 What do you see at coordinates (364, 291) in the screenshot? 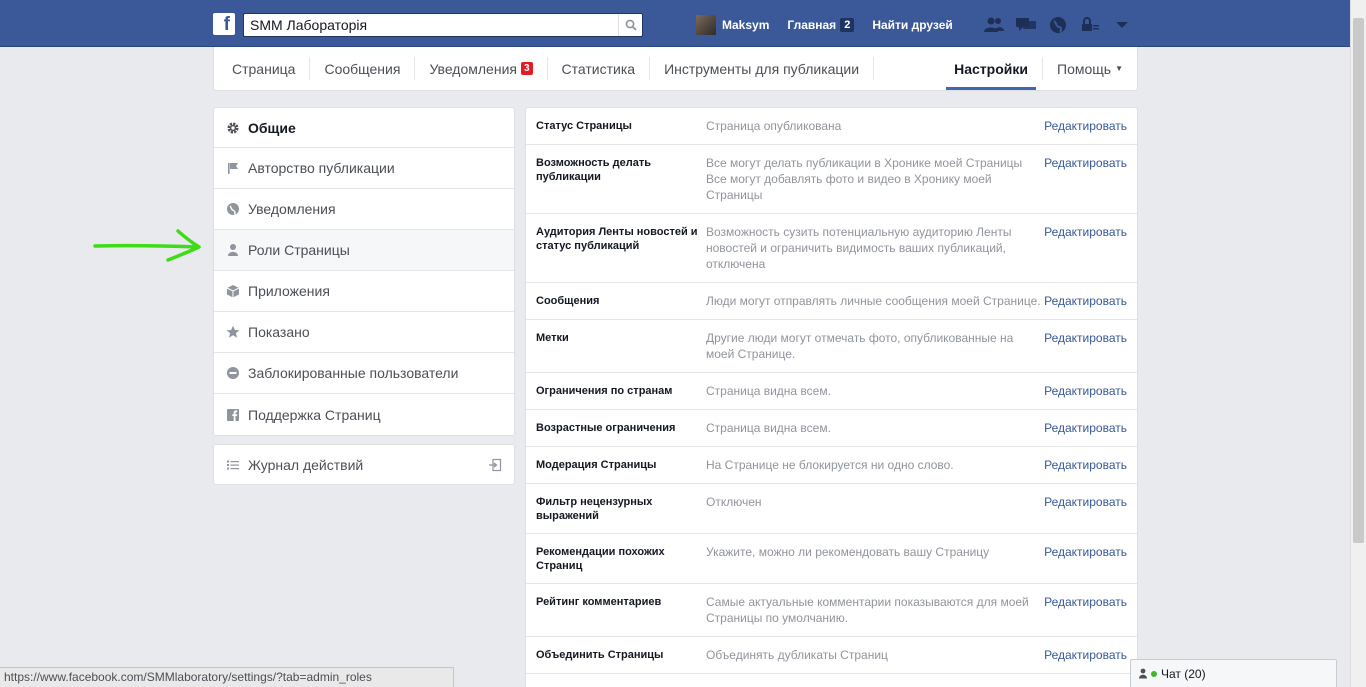
I see `menu-item-apps: Приложения` at bounding box center [364, 291].